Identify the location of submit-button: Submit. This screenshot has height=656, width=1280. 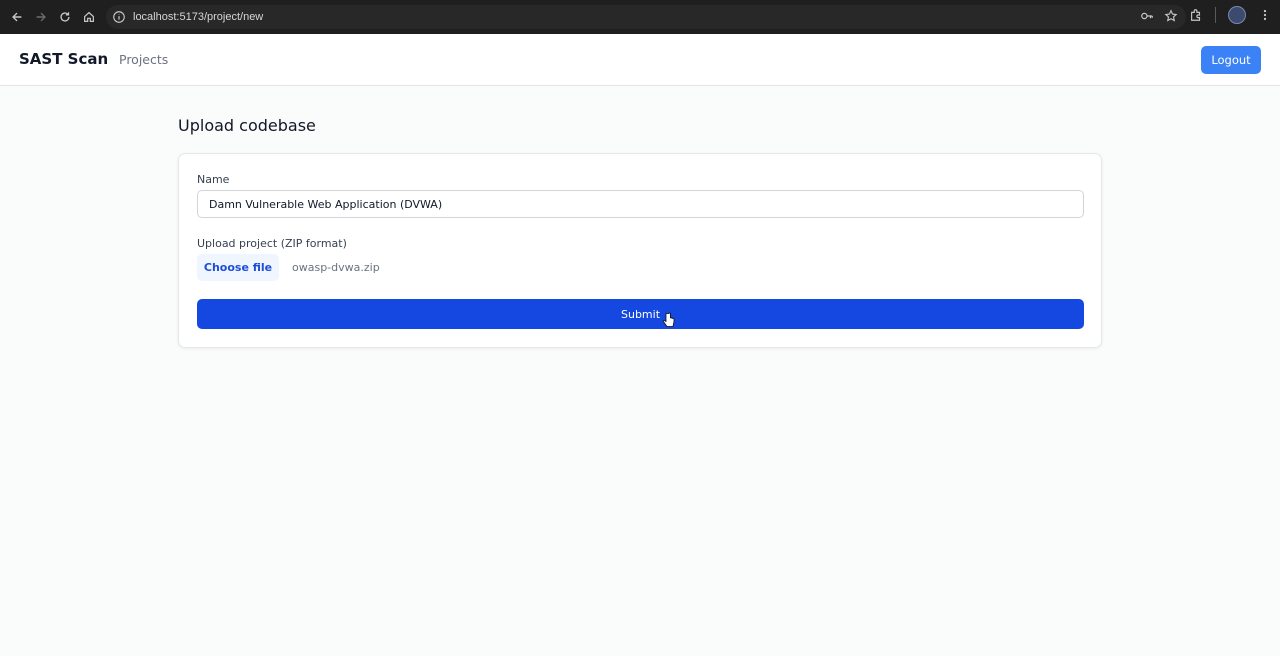
(640, 314).